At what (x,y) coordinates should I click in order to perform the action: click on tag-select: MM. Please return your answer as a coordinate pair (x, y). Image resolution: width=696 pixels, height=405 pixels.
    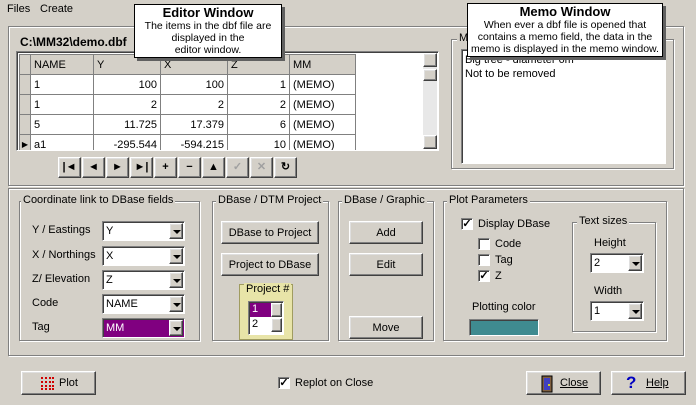
    Looking at the image, I should click on (143, 328).